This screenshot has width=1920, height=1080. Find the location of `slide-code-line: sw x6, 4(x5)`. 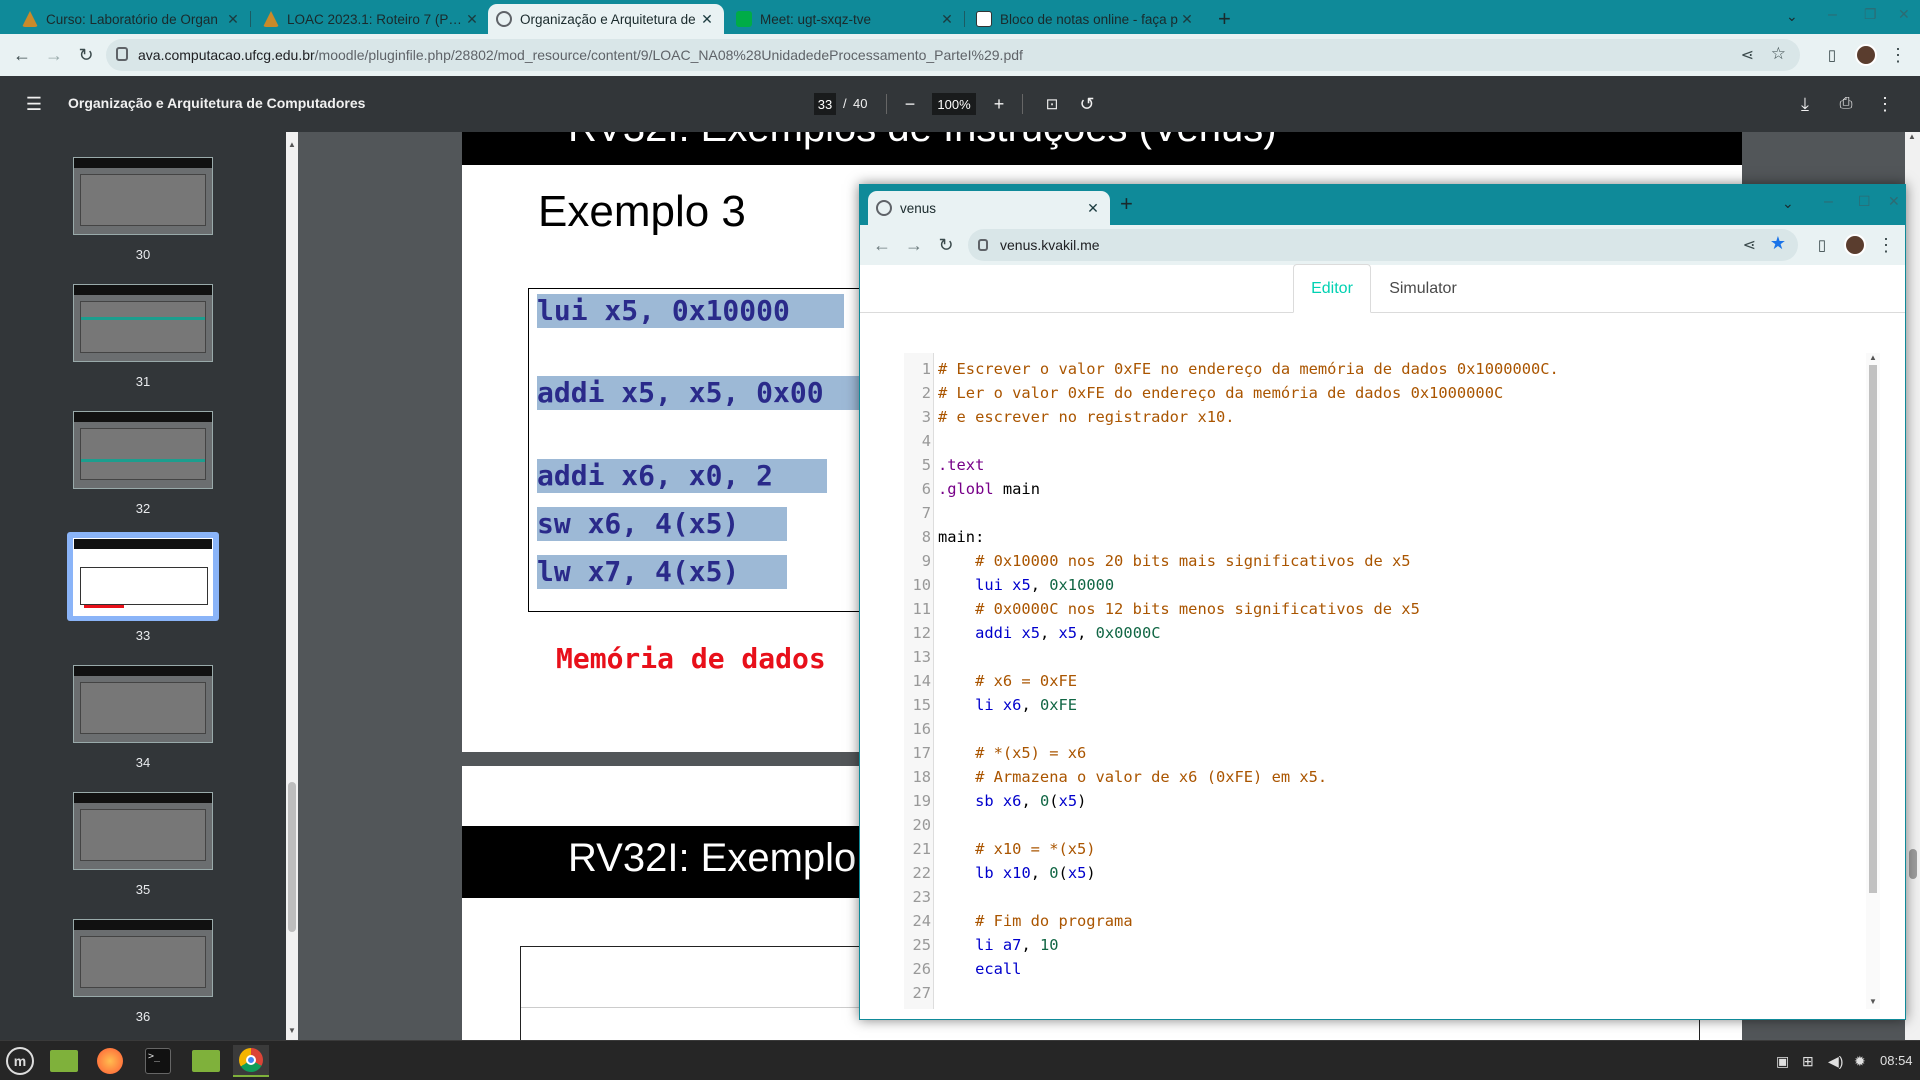

slide-code-line: sw x6, 4(x5) is located at coordinates (662, 524).